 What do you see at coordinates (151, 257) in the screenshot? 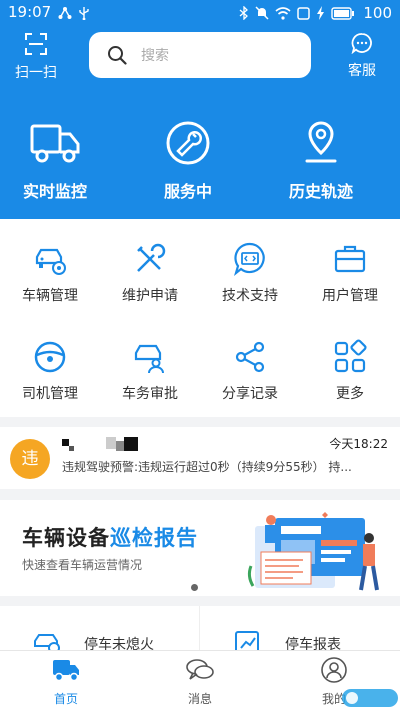
I see `tools-icon` at bounding box center [151, 257].